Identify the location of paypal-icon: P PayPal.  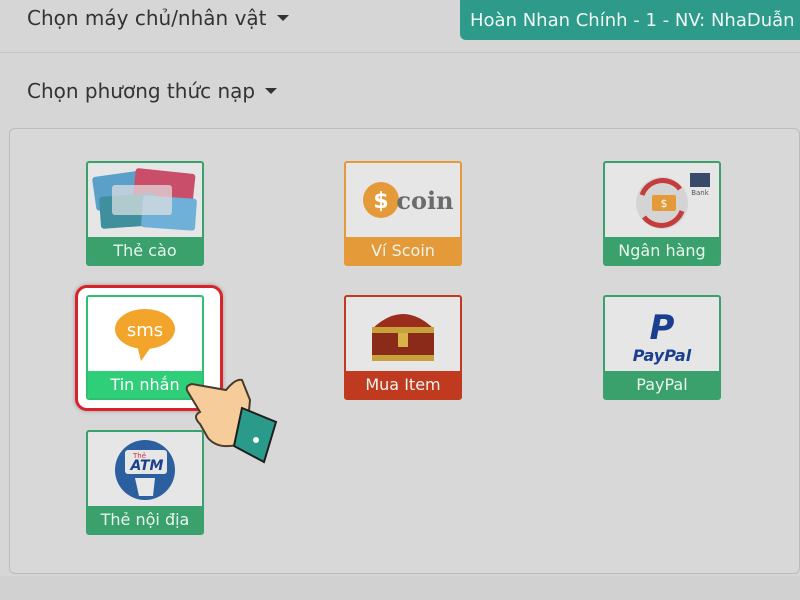
(662, 334).